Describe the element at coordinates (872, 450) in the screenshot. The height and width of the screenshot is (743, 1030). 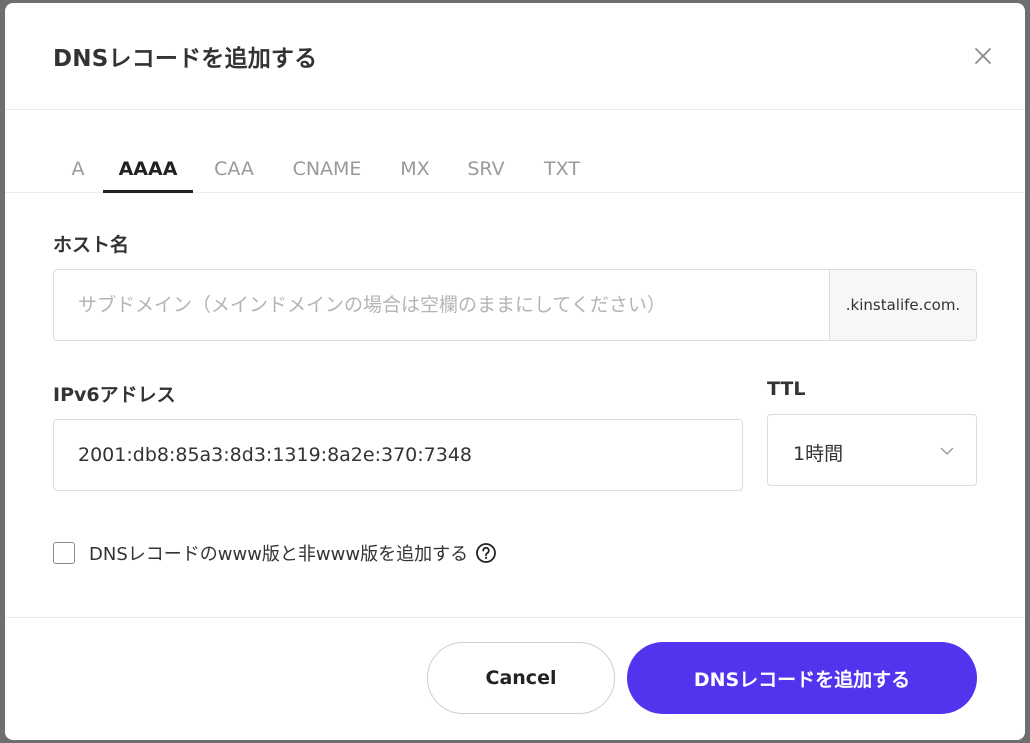
I see `ttl-select: 1時間` at that location.